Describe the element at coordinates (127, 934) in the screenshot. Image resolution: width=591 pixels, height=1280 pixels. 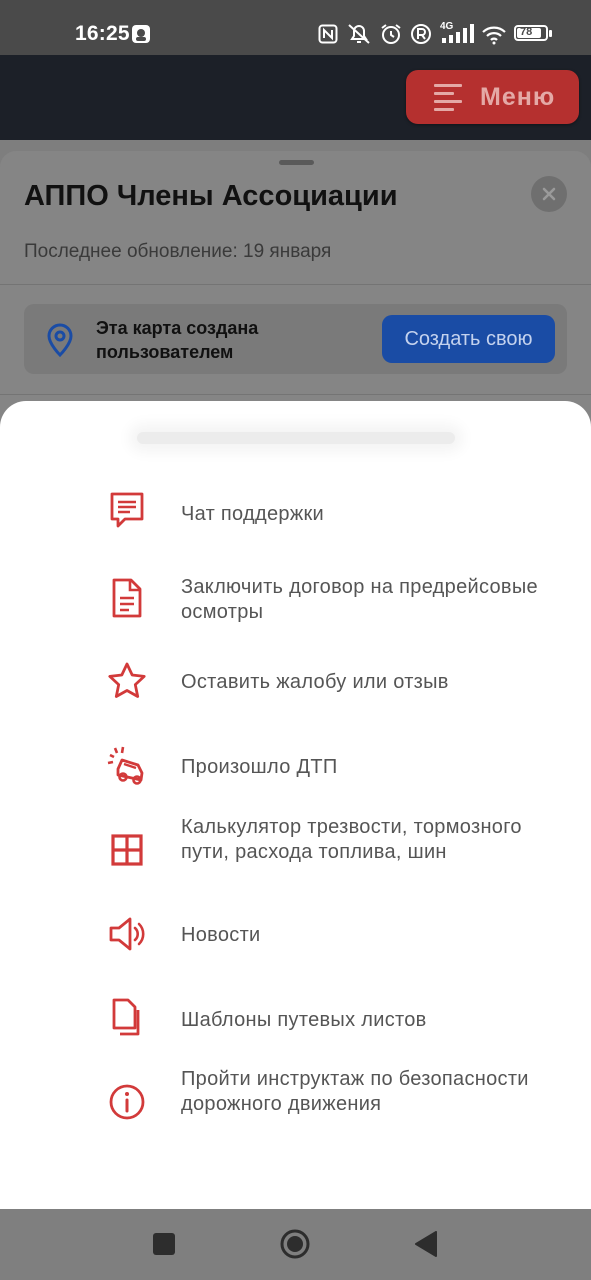
I see `speaker-icon` at that location.